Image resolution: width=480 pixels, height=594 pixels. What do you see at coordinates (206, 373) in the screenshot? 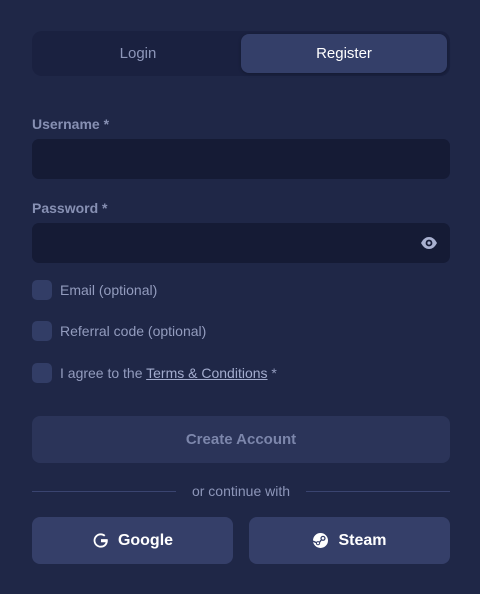
I see `terms-link: Terms & Conditions` at bounding box center [206, 373].